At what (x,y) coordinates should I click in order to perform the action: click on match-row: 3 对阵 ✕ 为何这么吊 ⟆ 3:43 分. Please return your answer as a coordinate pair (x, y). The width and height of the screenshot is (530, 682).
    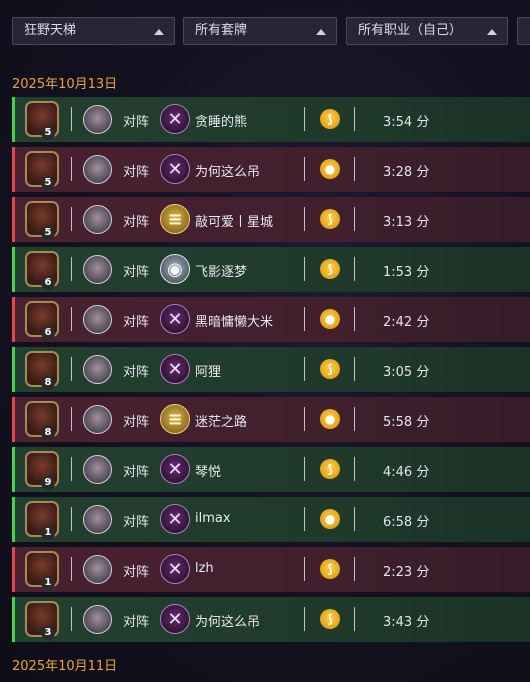
    Looking at the image, I should click on (271, 619).